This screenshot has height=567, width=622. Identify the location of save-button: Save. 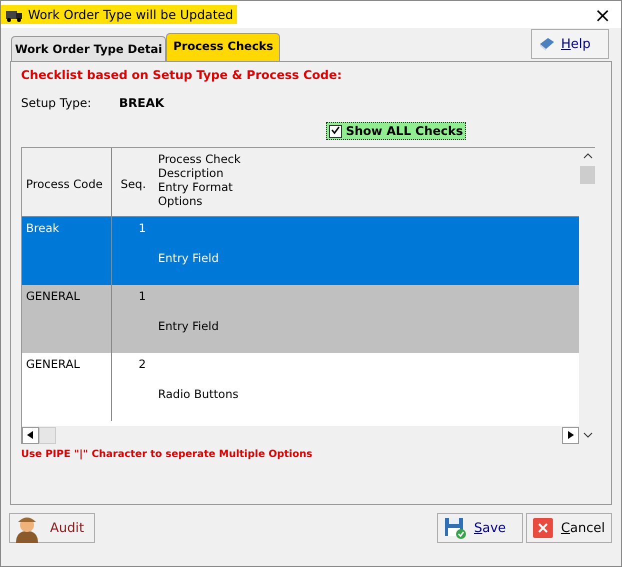
(480, 528).